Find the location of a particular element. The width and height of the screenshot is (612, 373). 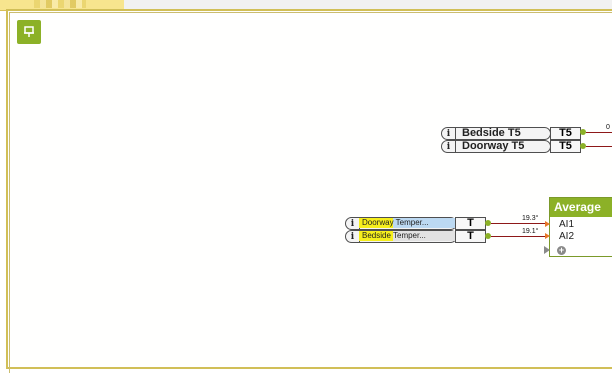

wire-value: 0 is located at coordinates (608, 127).